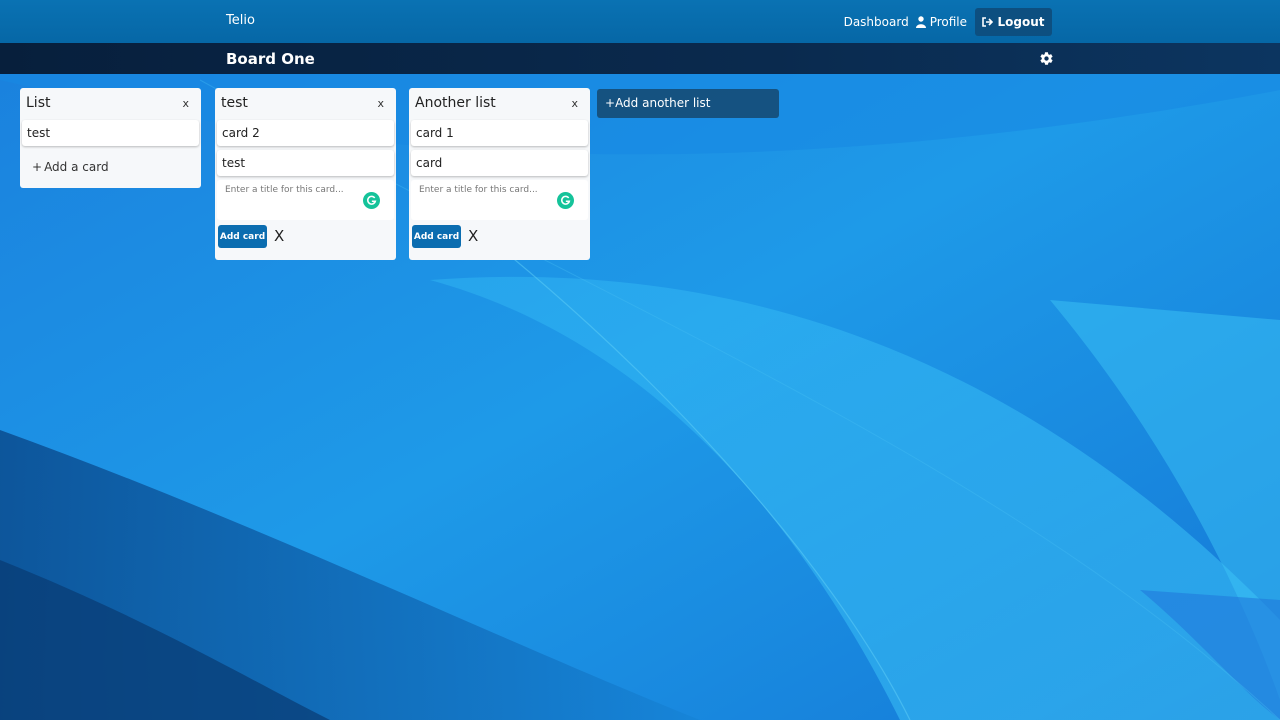 This screenshot has width=1280, height=720. What do you see at coordinates (640, 58) in the screenshot?
I see `board-header: Board One` at bounding box center [640, 58].